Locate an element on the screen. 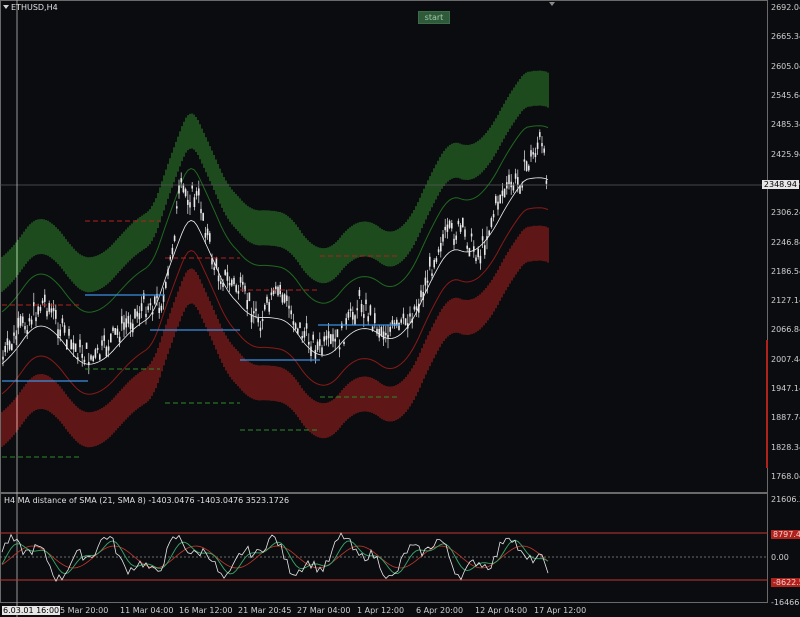 This screenshot has width=800, height=617. time-axis-label: 17 Apr 12:00 is located at coordinates (560, 610).